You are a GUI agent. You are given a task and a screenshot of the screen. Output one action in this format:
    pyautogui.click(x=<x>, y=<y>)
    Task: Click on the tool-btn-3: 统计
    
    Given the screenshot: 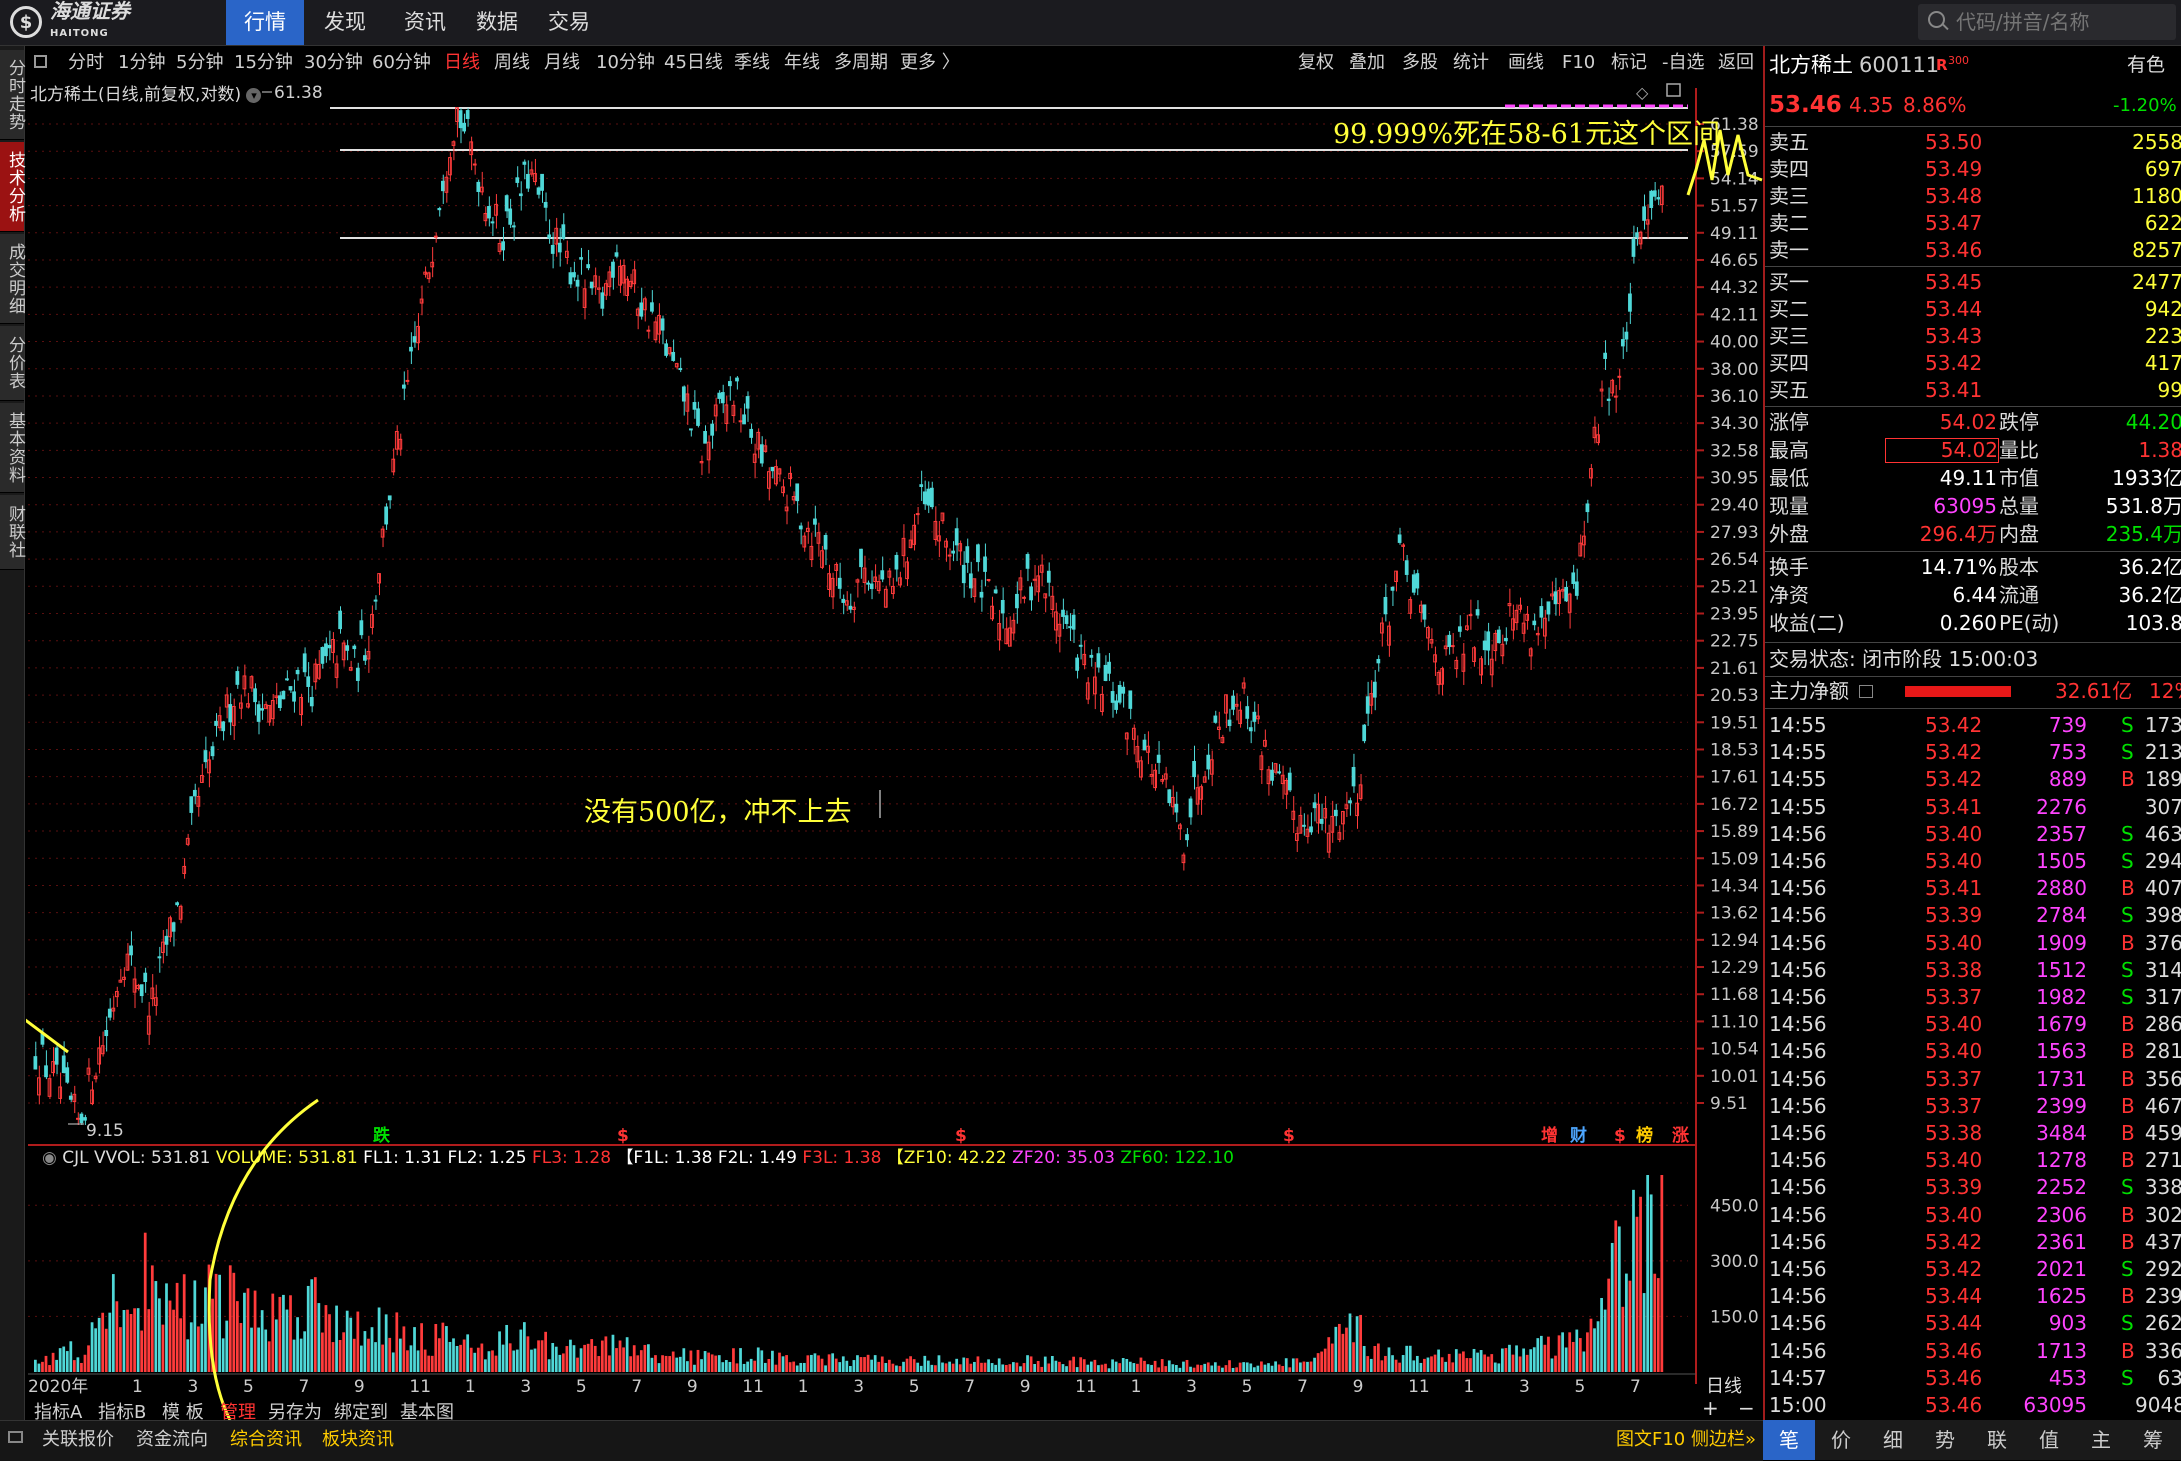 What is the action you would take?
    pyautogui.click(x=1471, y=63)
    